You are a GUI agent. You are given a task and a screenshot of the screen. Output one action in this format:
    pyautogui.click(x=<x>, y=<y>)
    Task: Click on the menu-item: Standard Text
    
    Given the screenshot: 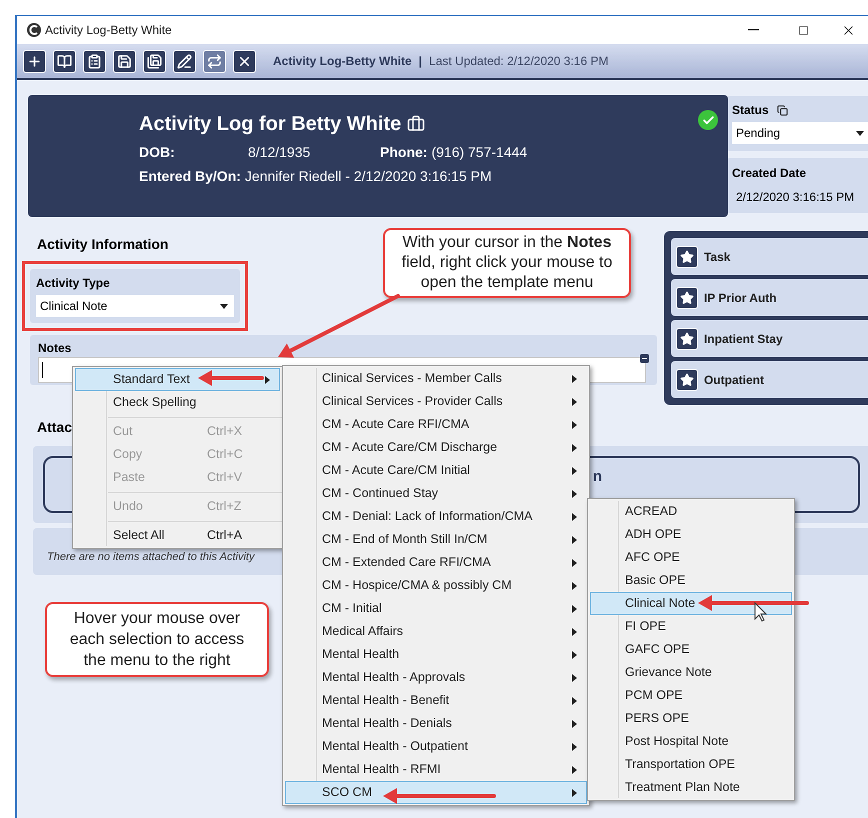 What is the action you would take?
    pyautogui.click(x=177, y=379)
    